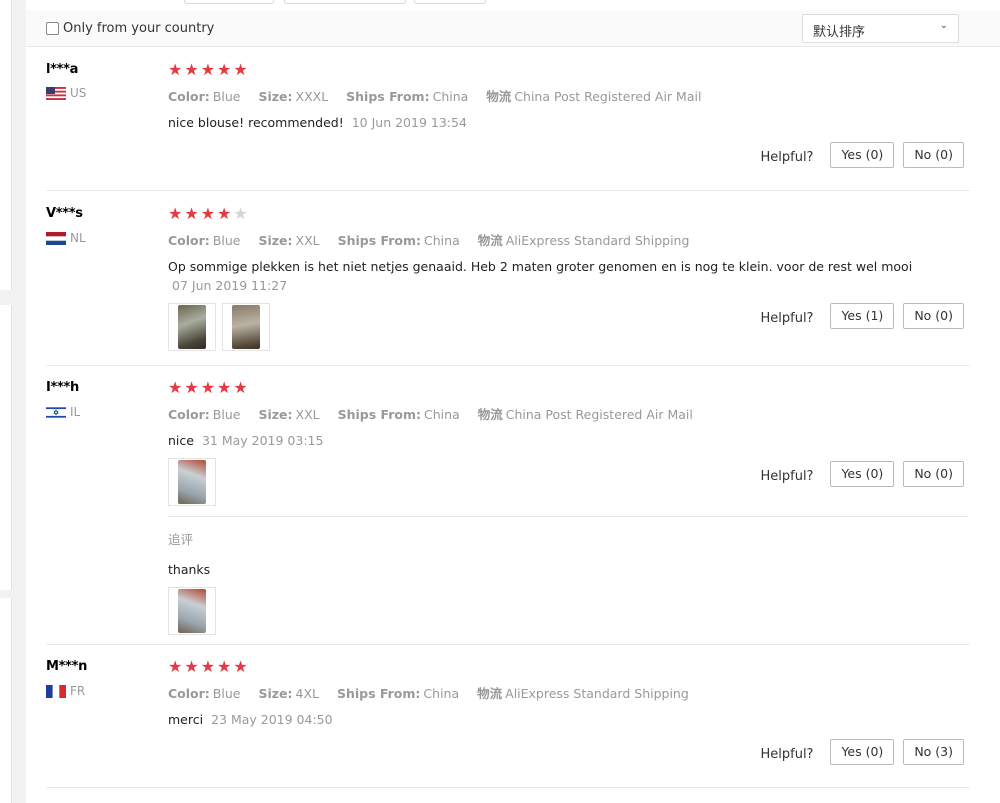 This screenshot has height=803, width=1000. I want to click on only-country-filter: Only from your country, so click(130, 28).